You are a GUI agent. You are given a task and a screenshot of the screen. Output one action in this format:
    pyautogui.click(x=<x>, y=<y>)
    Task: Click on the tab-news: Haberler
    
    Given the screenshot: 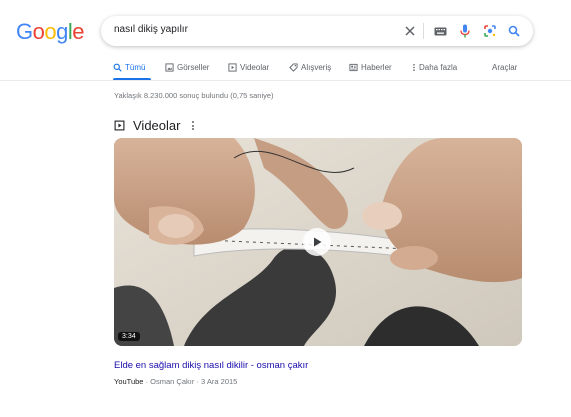 What is the action you would take?
    pyautogui.click(x=370, y=67)
    